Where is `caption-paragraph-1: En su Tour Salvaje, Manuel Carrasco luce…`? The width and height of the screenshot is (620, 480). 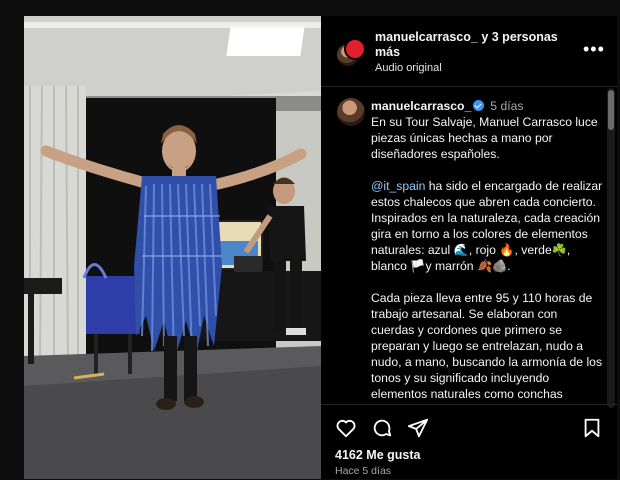
caption-paragraph-1: En su Tour Salvaje, Manuel Carrasco luce… is located at coordinates (486, 138).